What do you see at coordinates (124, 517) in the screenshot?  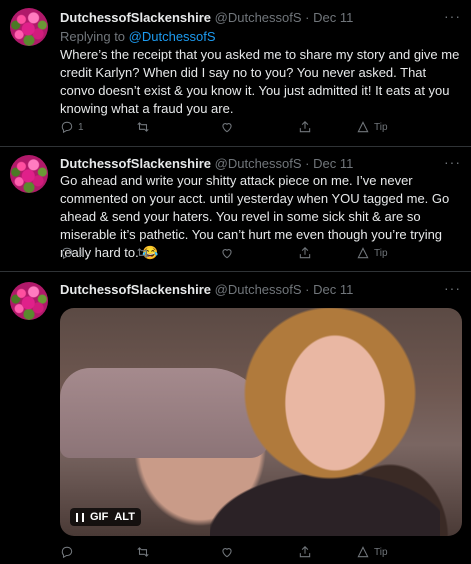 I see `alt-button: ALT` at bounding box center [124, 517].